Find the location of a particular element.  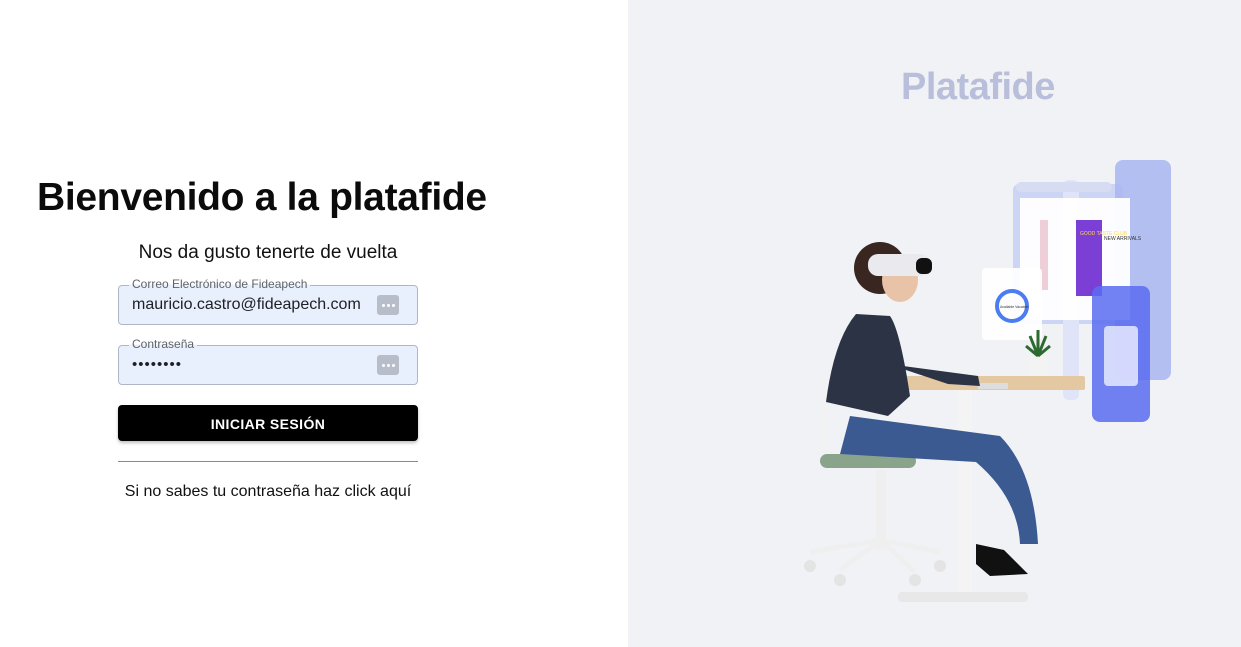

email-field-label: Correo Electrónico de Fideapech is located at coordinates (220, 284).